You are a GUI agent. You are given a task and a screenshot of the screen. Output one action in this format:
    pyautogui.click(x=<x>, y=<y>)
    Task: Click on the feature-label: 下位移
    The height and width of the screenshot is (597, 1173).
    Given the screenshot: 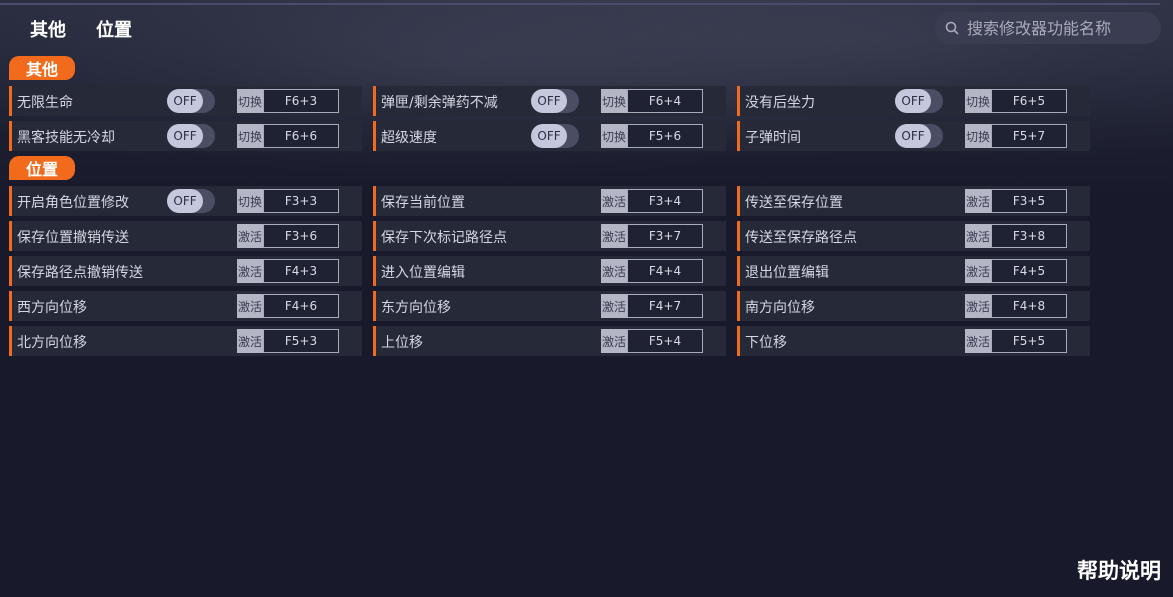 What is the action you would take?
    pyautogui.click(x=766, y=343)
    